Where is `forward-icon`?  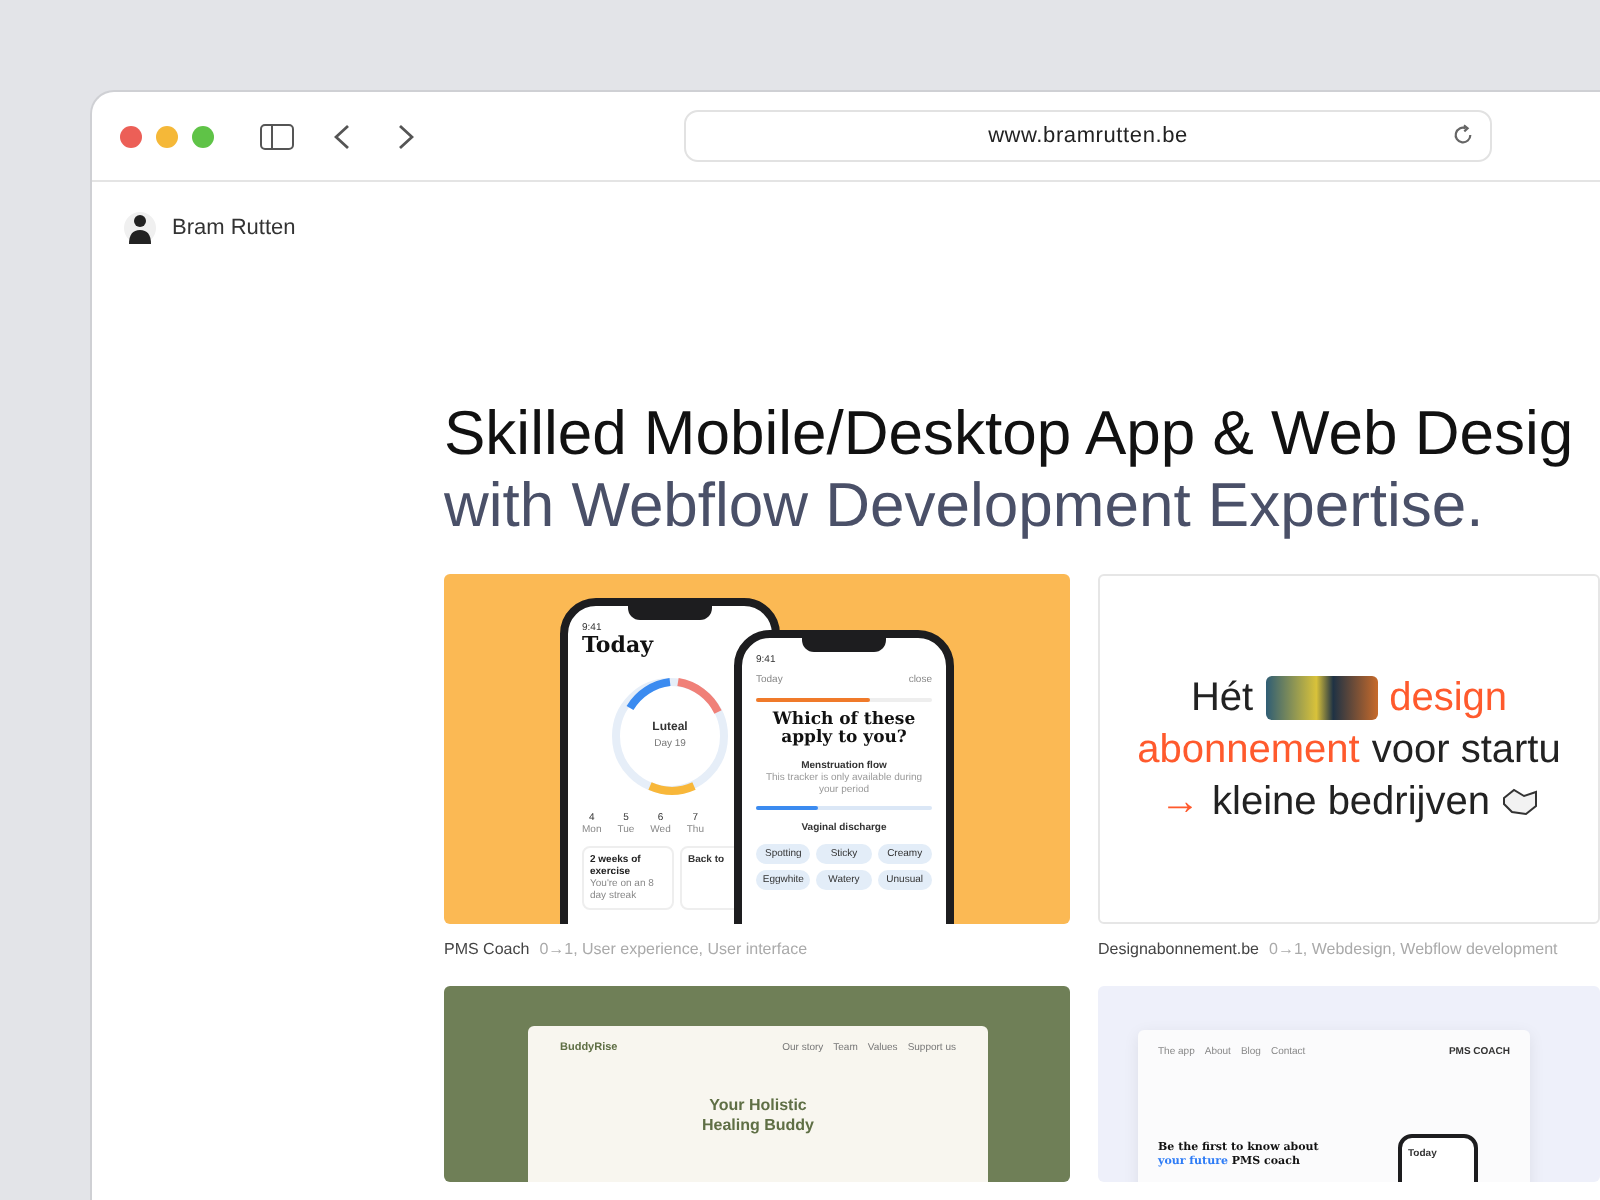
forward-icon is located at coordinates (406, 136).